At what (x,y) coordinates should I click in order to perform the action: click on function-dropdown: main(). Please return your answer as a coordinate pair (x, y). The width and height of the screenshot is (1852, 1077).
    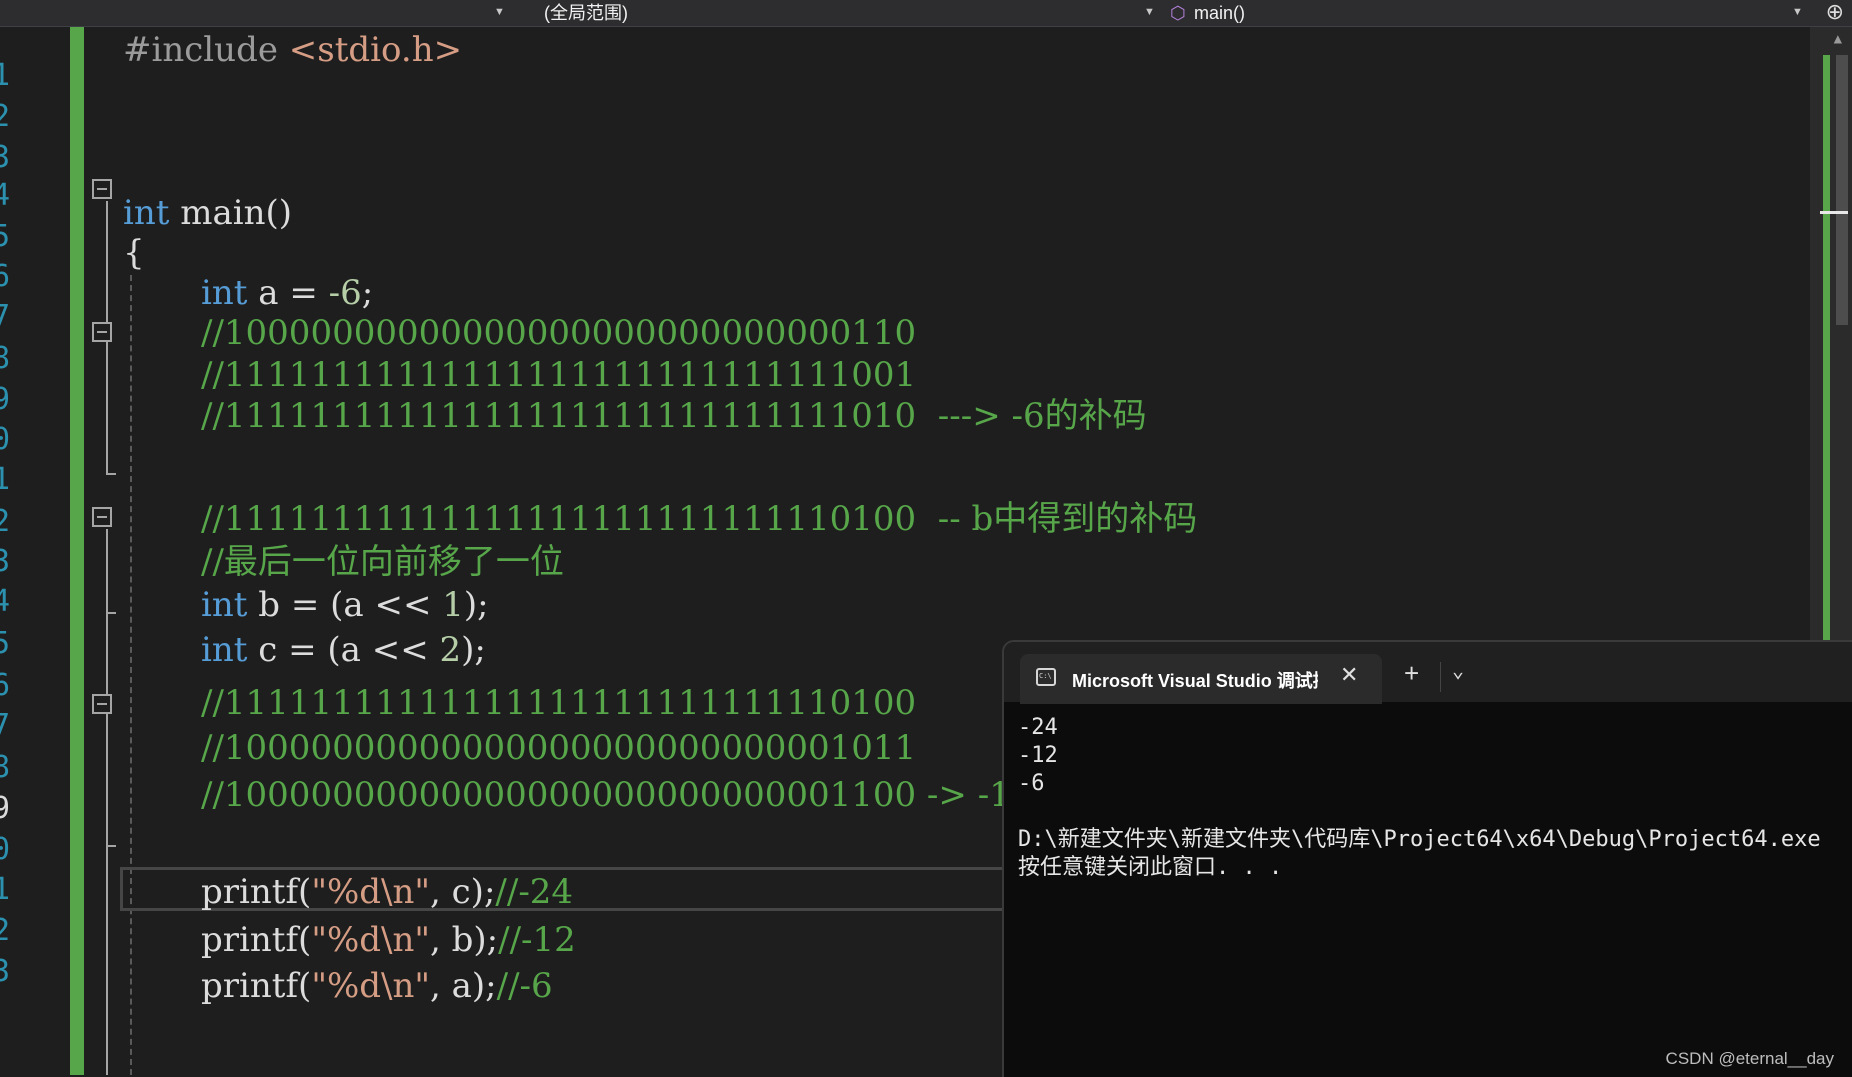
    Looking at the image, I should click on (1219, 13).